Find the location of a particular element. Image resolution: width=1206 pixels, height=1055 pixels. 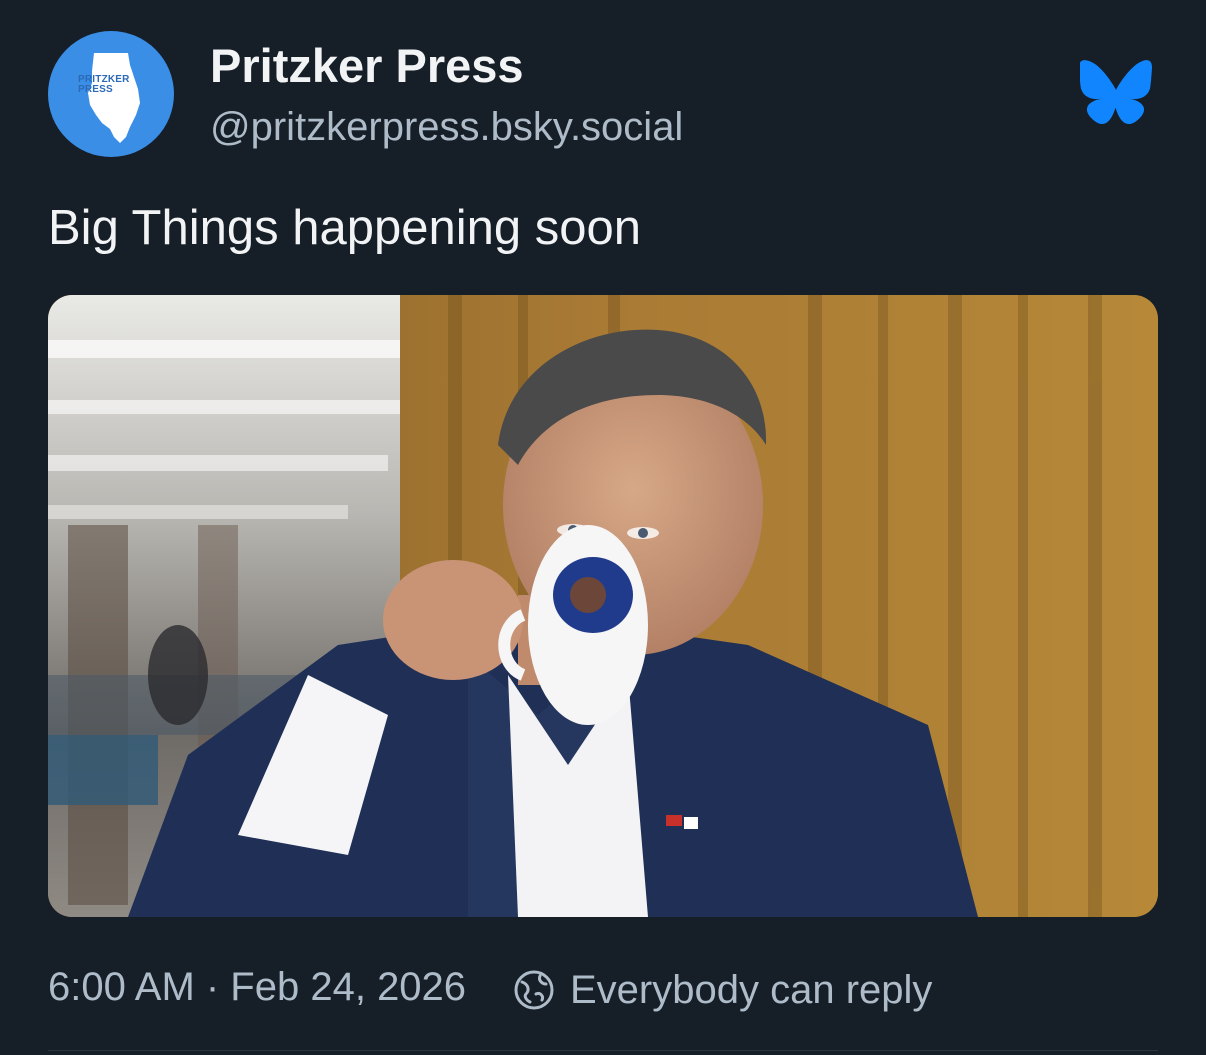

globe-icon is located at coordinates (534, 990).